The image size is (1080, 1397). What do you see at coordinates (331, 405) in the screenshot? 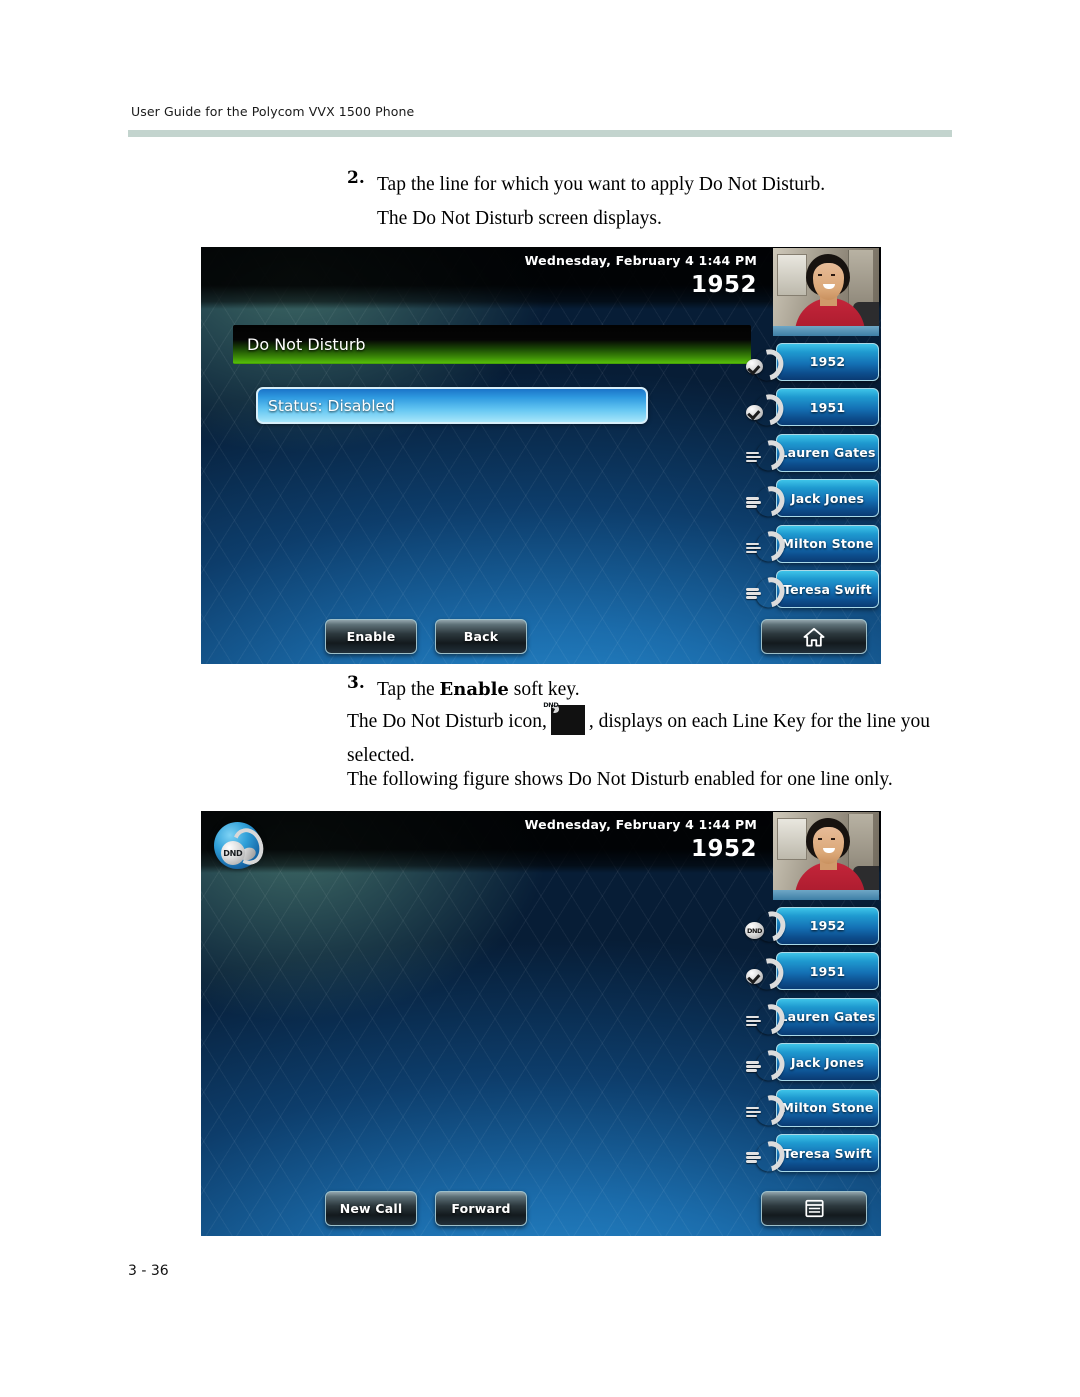
I see `status-list-row-label: Status: Disabled` at bounding box center [331, 405].